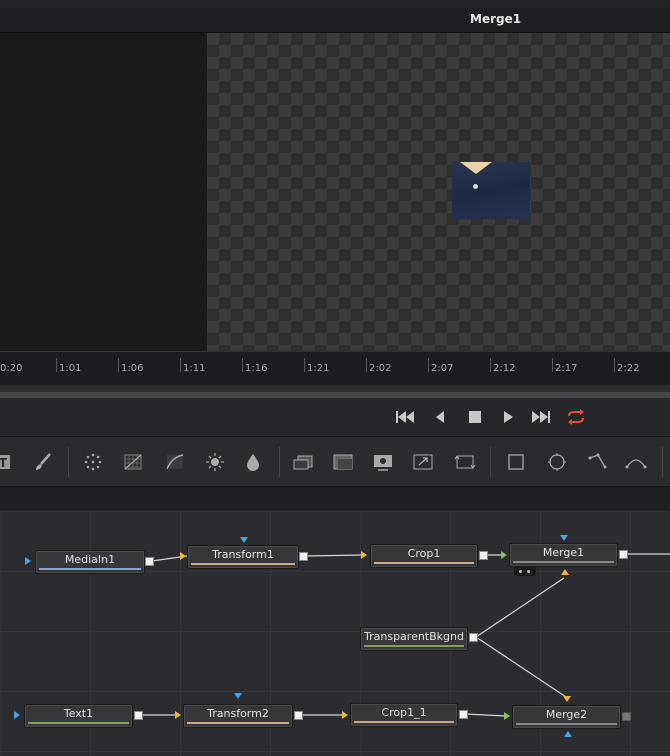 The width and height of the screenshot is (670, 756). I want to click on scrub-area, so click(335, 388).